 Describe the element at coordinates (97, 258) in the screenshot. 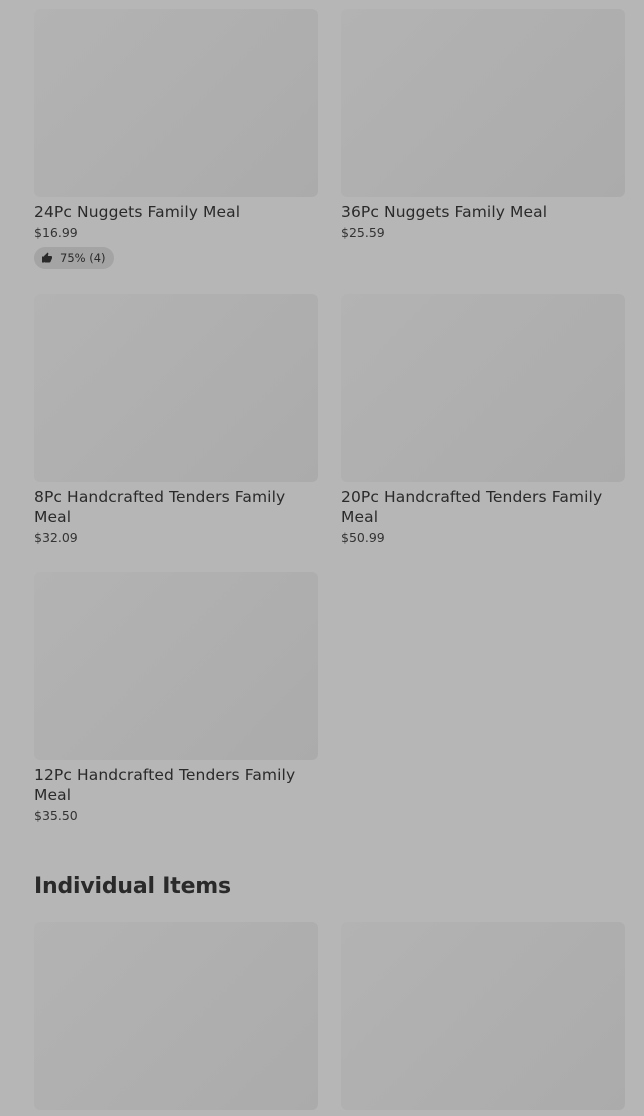

I see `rating-count: (4)` at that location.